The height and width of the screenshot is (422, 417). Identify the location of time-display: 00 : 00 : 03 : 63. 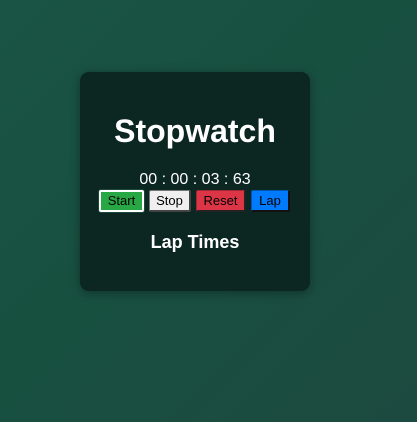
(195, 180).